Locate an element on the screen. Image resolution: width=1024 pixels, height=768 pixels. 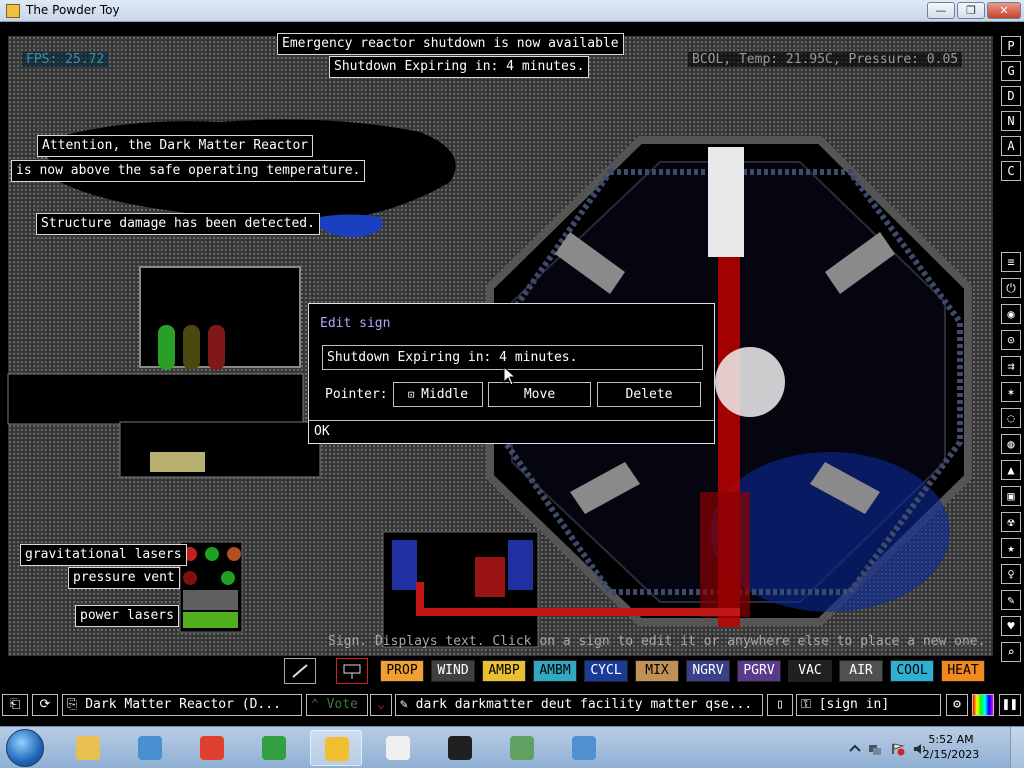
start-button is located at coordinates (25, 748).